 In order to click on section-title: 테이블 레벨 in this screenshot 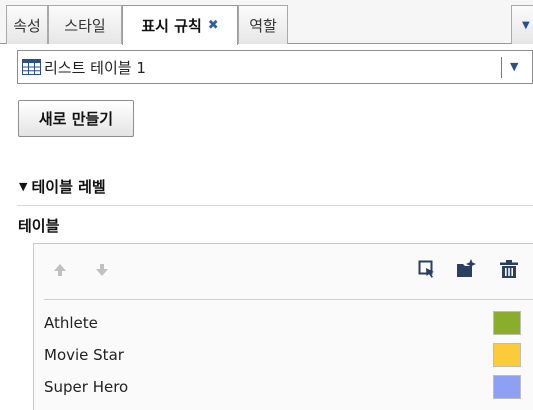, I will do `click(68, 186)`.